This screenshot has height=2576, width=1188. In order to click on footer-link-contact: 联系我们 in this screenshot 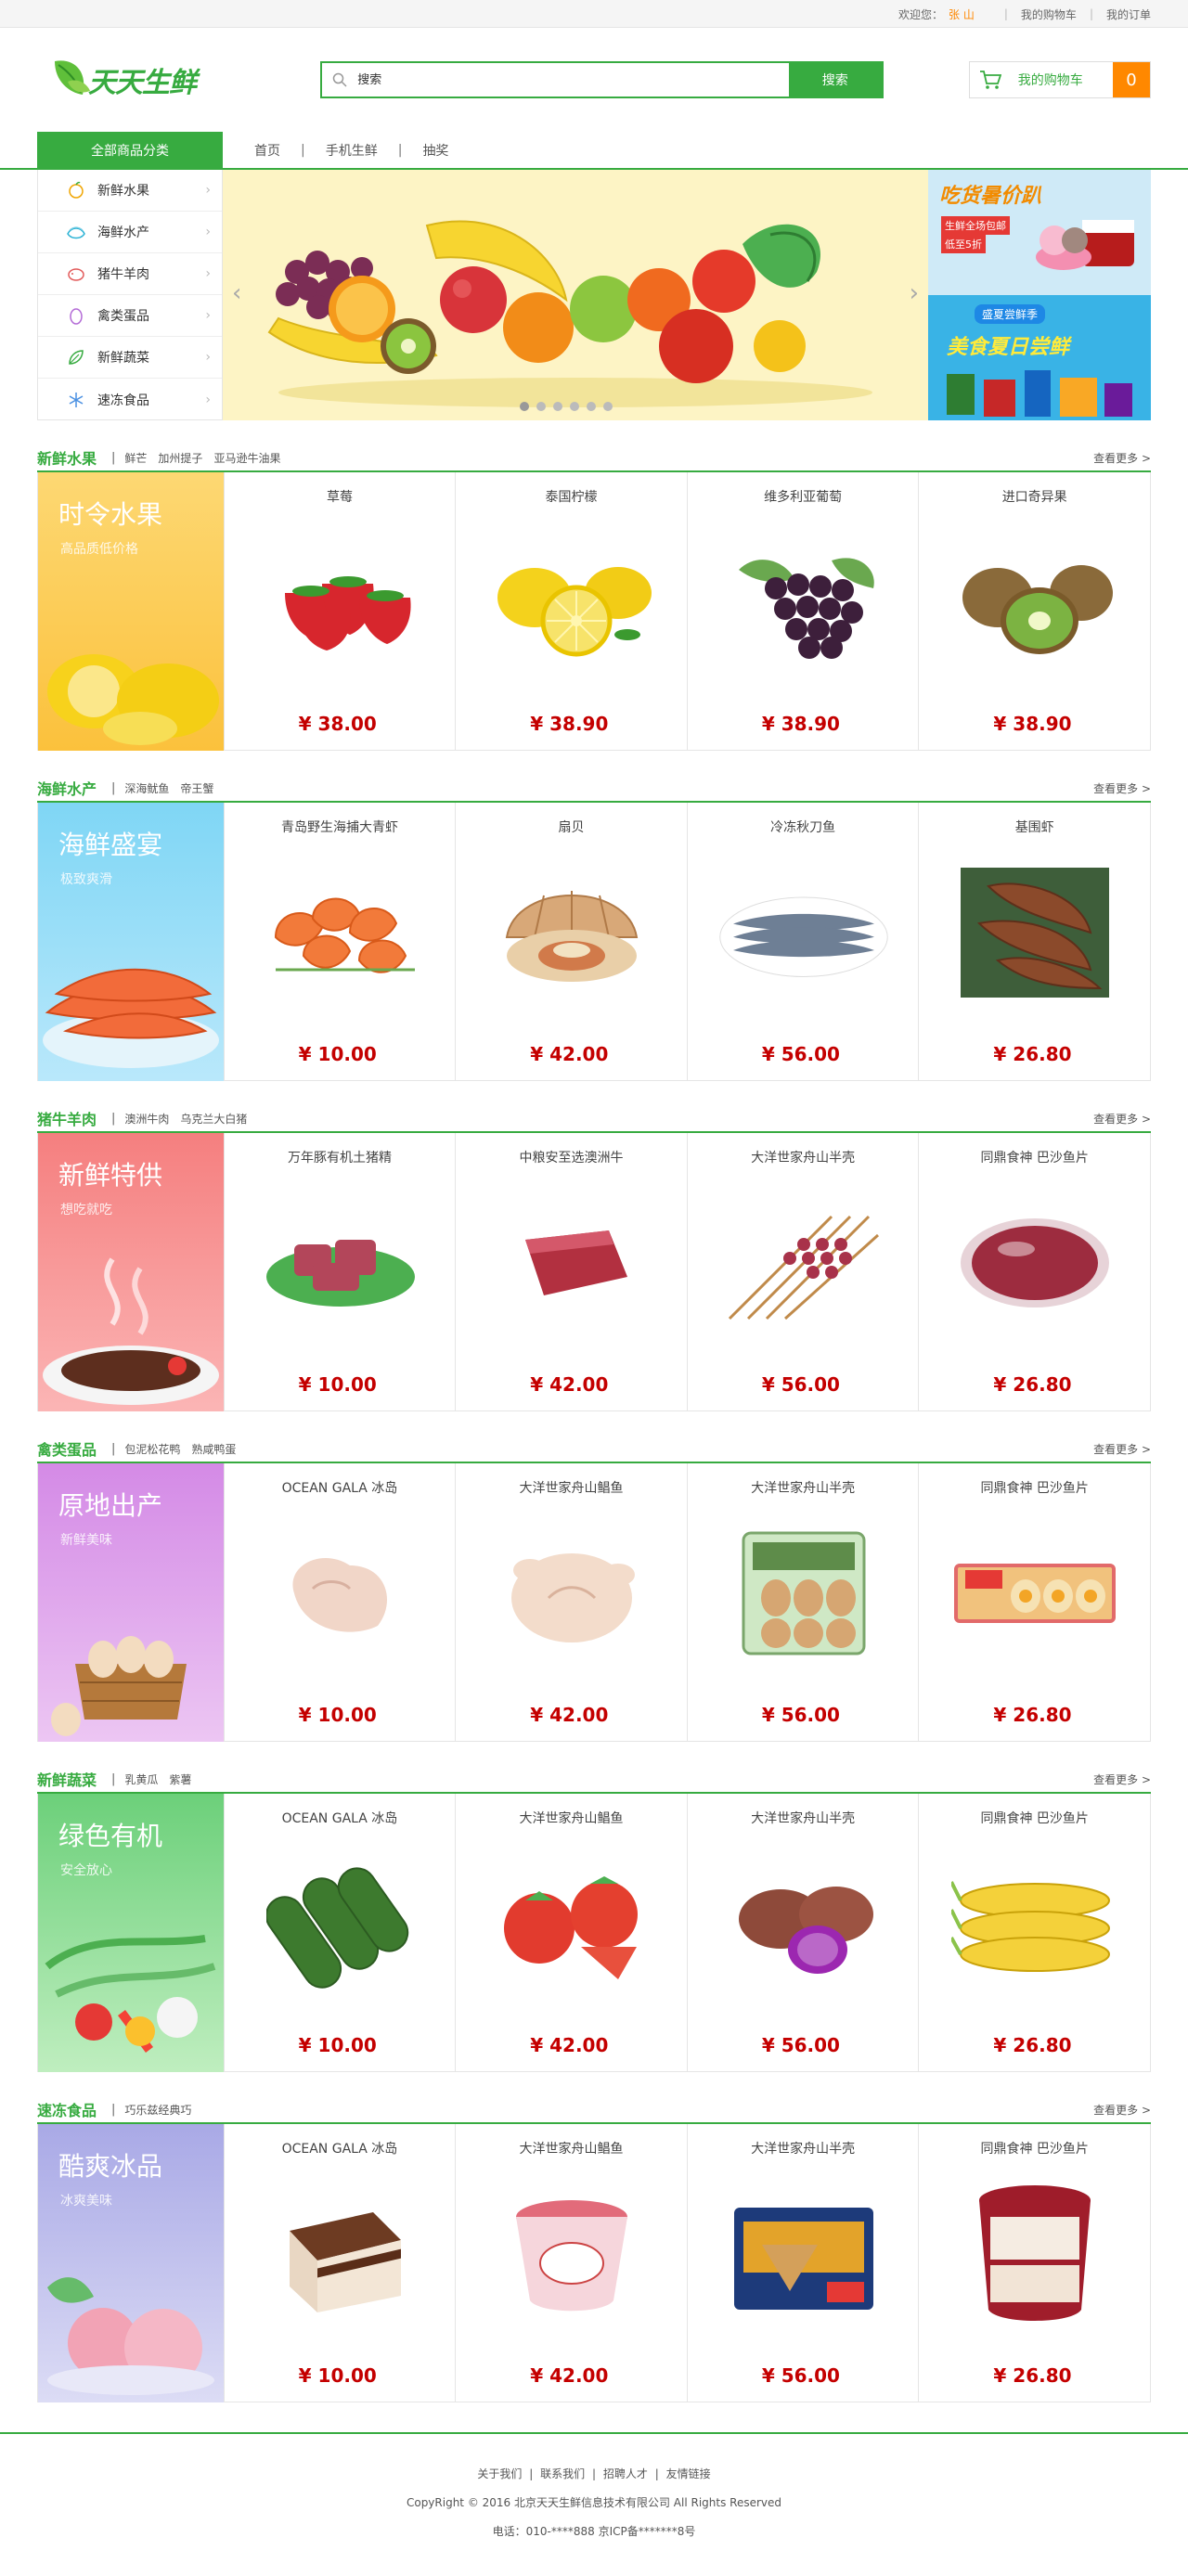, I will do `click(562, 2473)`.